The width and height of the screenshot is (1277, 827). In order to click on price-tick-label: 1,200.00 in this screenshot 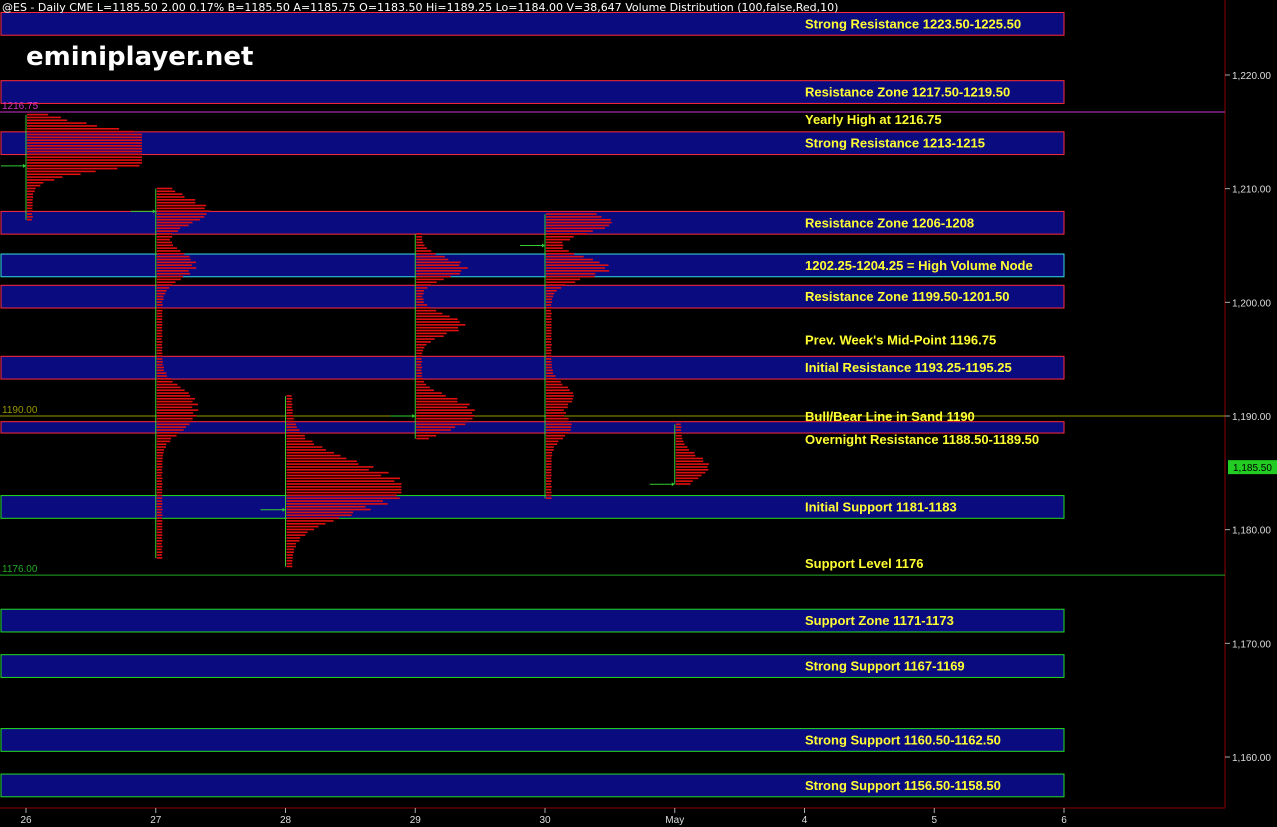, I will do `click(1251, 303)`.